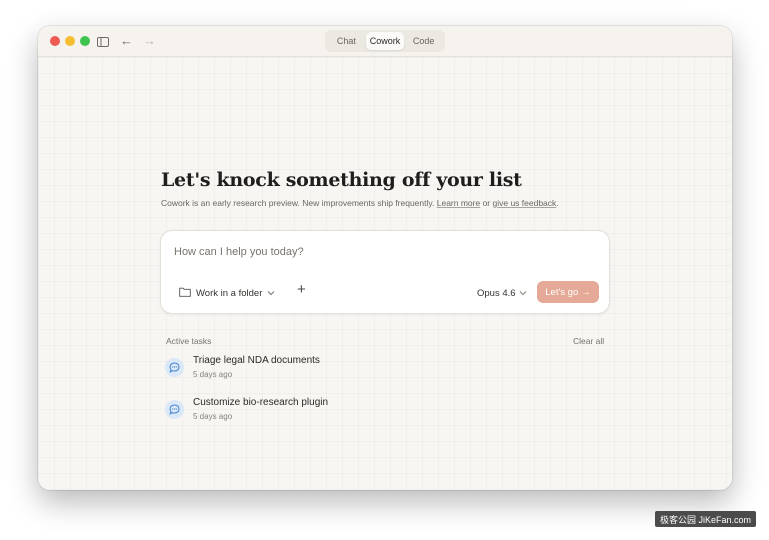 Image resolution: width=769 pixels, height=540 pixels. I want to click on title-bar: ← → Chat Cowork Code, so click(385, 41).